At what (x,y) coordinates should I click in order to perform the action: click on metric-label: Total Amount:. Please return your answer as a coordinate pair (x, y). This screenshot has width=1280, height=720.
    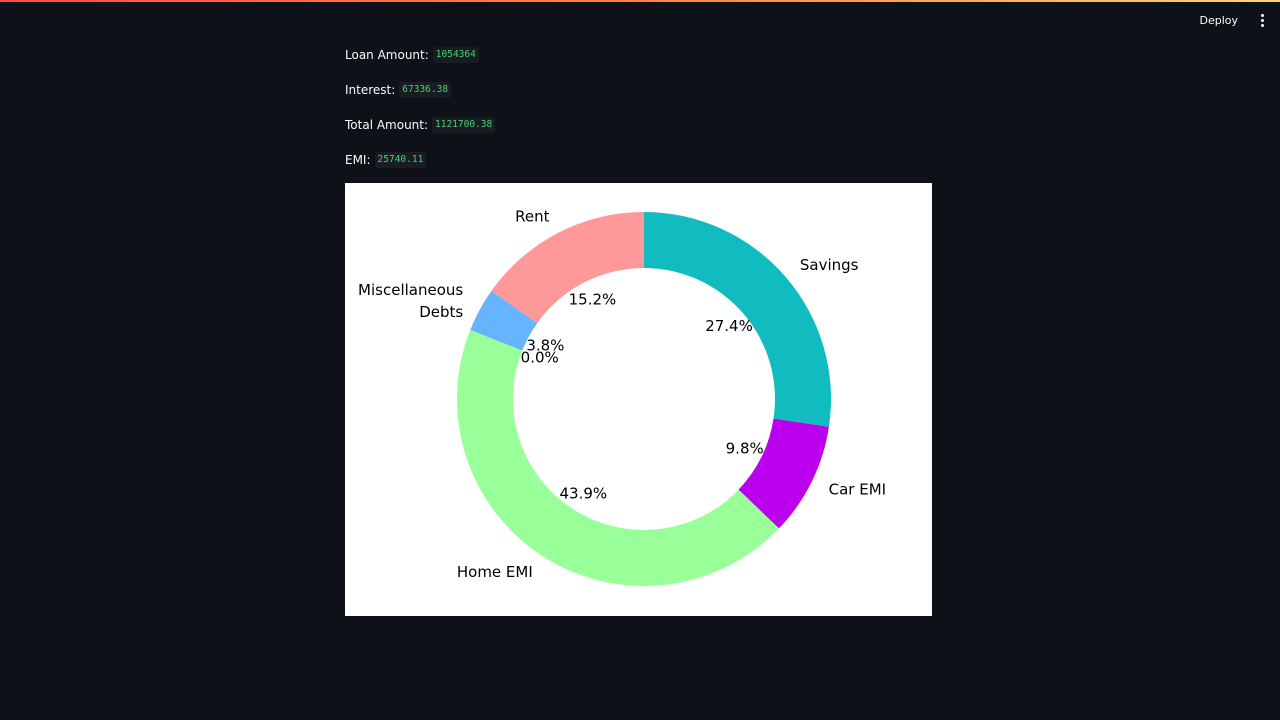
    Looking at the image, I should click on (387, 125).